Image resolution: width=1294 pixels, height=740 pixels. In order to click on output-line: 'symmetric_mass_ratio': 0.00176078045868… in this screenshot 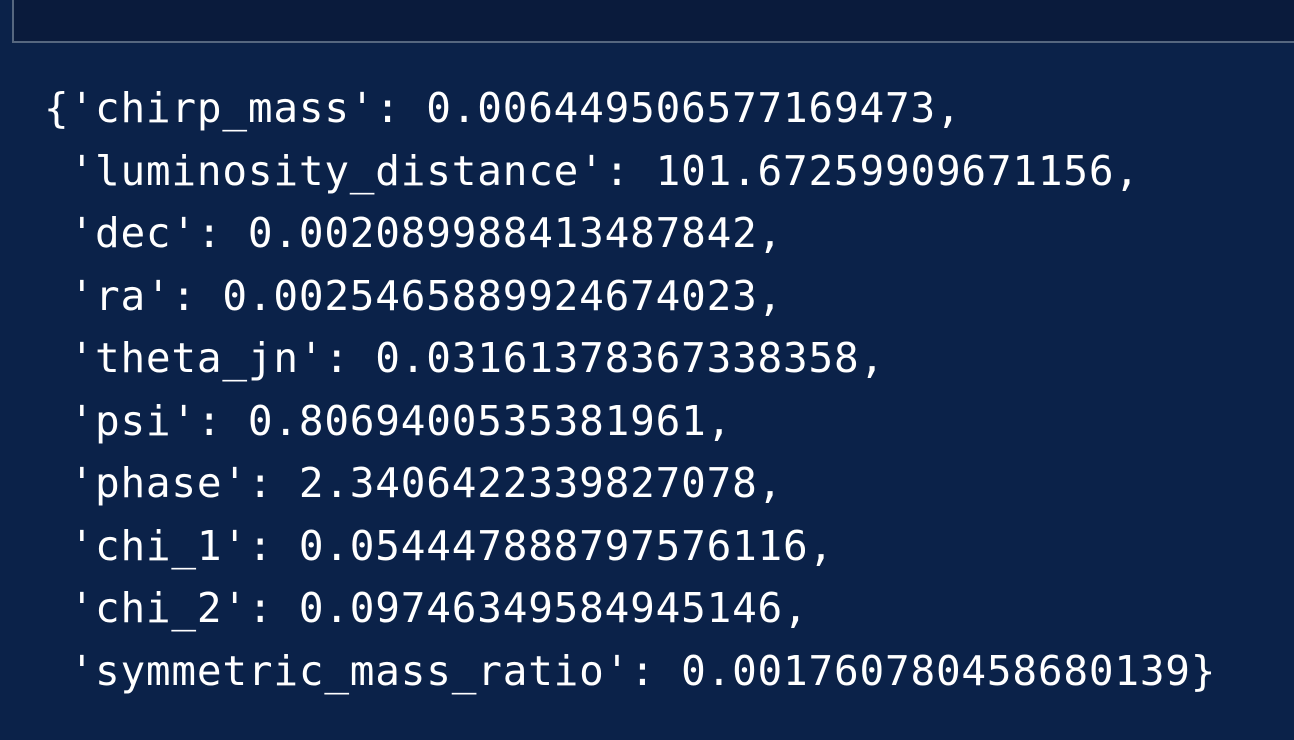, I will do `click(630, 670)`.